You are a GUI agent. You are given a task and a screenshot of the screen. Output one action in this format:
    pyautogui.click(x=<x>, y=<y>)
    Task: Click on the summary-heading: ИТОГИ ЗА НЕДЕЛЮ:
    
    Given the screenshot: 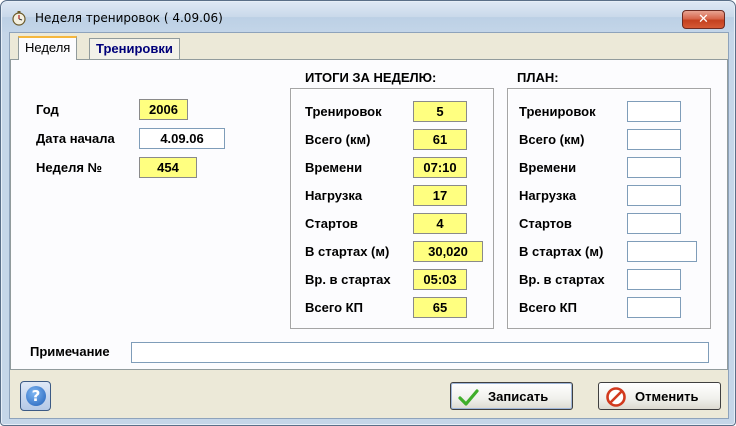 What is the action you would take?
    pyautogui.click(x=371, y=77)
    